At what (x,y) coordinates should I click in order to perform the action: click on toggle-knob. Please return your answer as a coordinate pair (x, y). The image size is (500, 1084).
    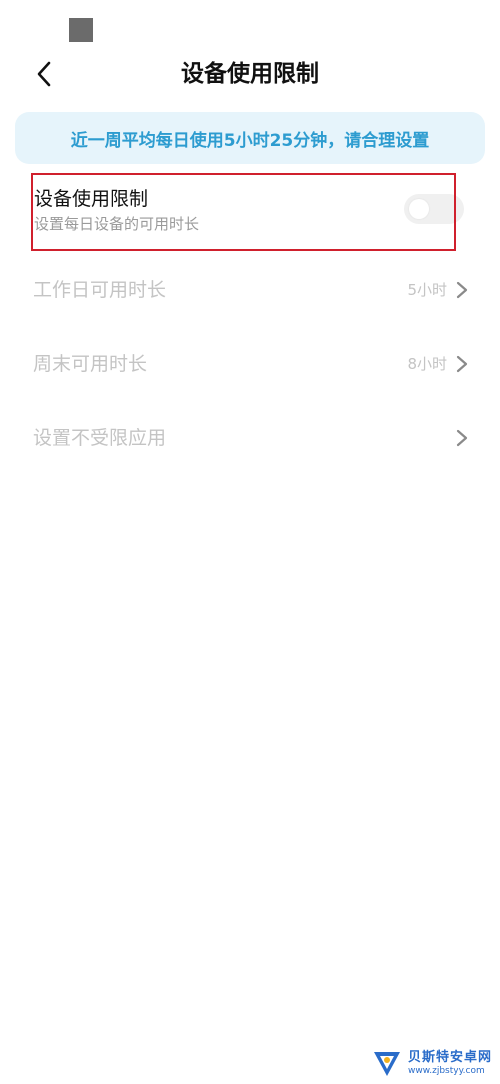
    Looking at the image, I should click on (419, 209).